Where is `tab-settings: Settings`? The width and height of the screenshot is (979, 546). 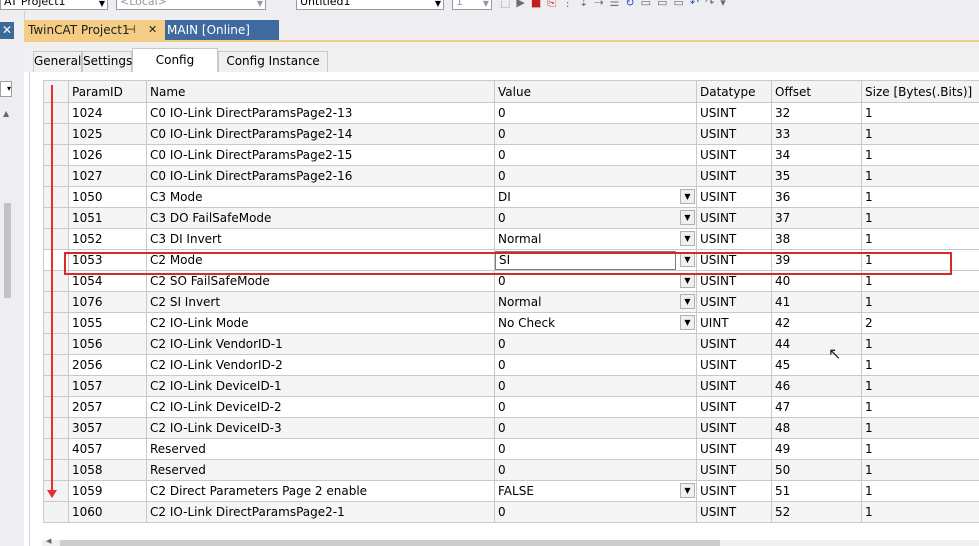 tab-settings: Settings is located at coordinates (107, 61).